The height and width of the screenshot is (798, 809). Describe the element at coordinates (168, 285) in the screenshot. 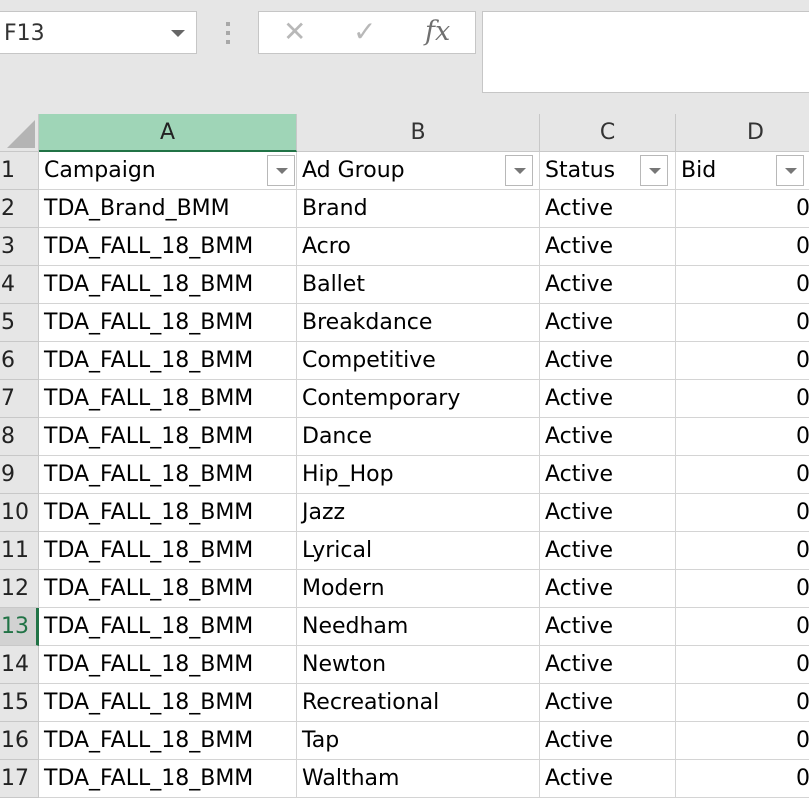

I see `cell-a4: TDA_FALL_18_BMM` at that location.